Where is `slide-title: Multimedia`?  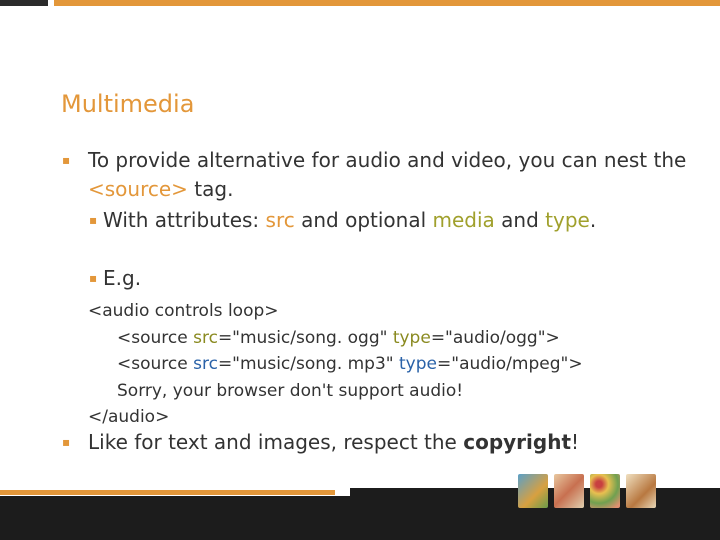 slide-title: Multimedia is located at coordinates (128, 104).